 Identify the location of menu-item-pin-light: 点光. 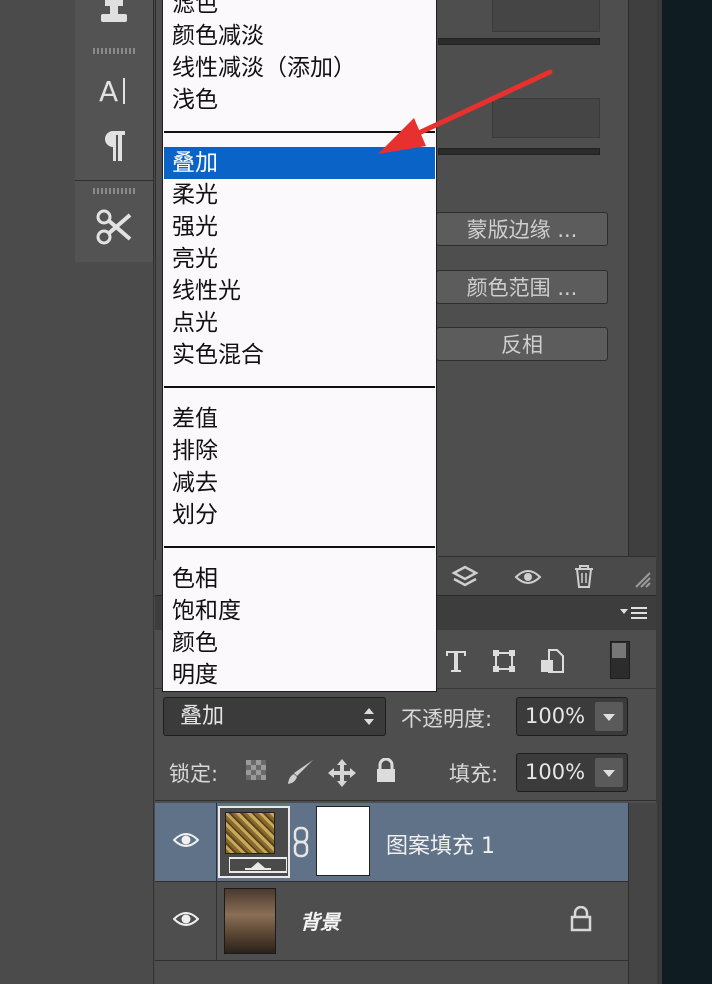
(299, 323).